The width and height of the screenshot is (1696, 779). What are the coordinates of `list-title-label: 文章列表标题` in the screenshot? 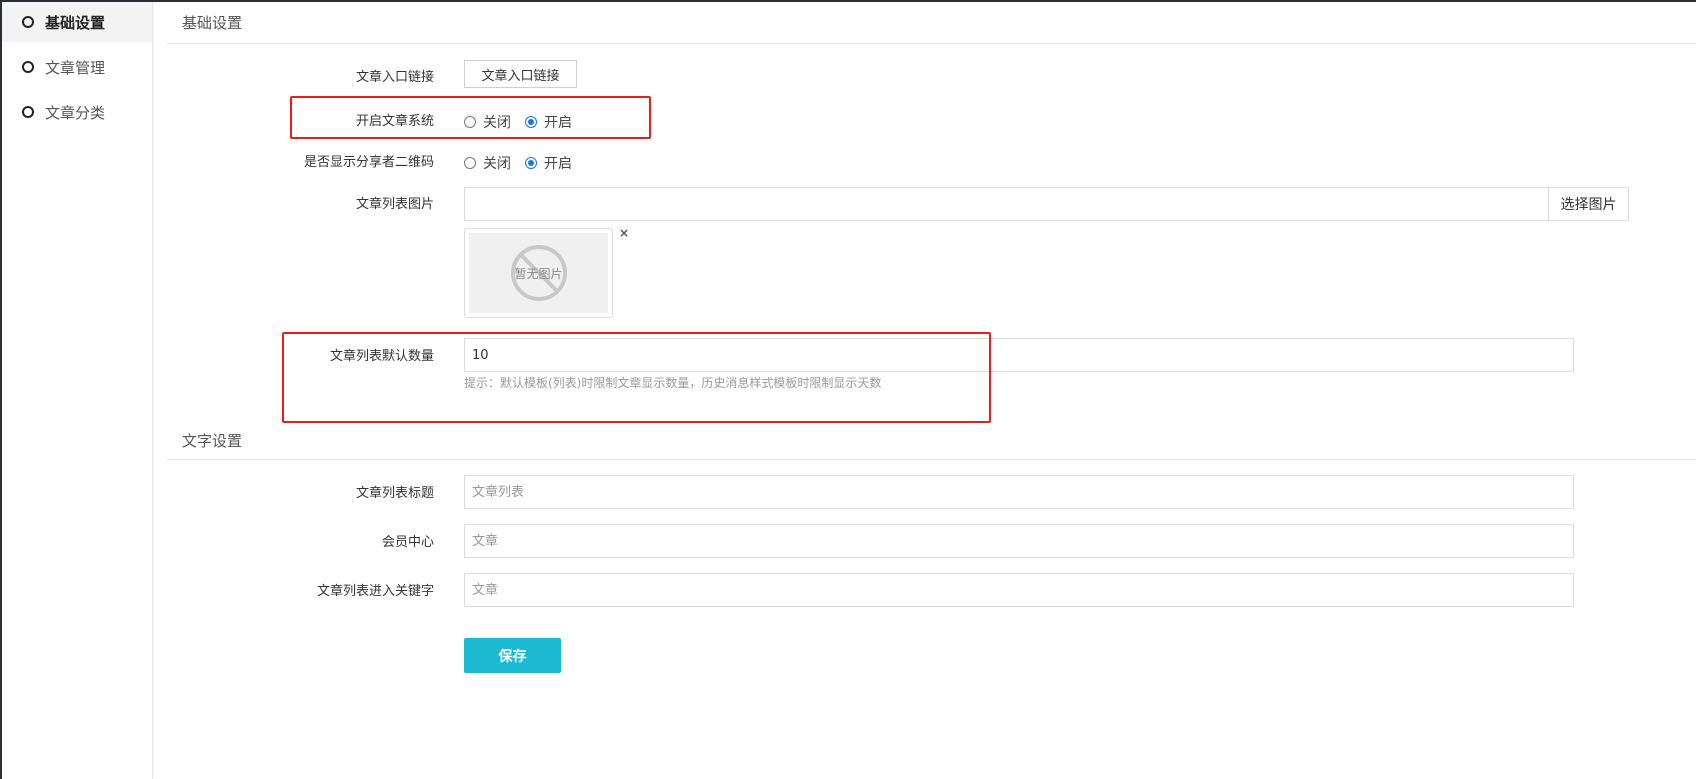 It's located at (394, 493).